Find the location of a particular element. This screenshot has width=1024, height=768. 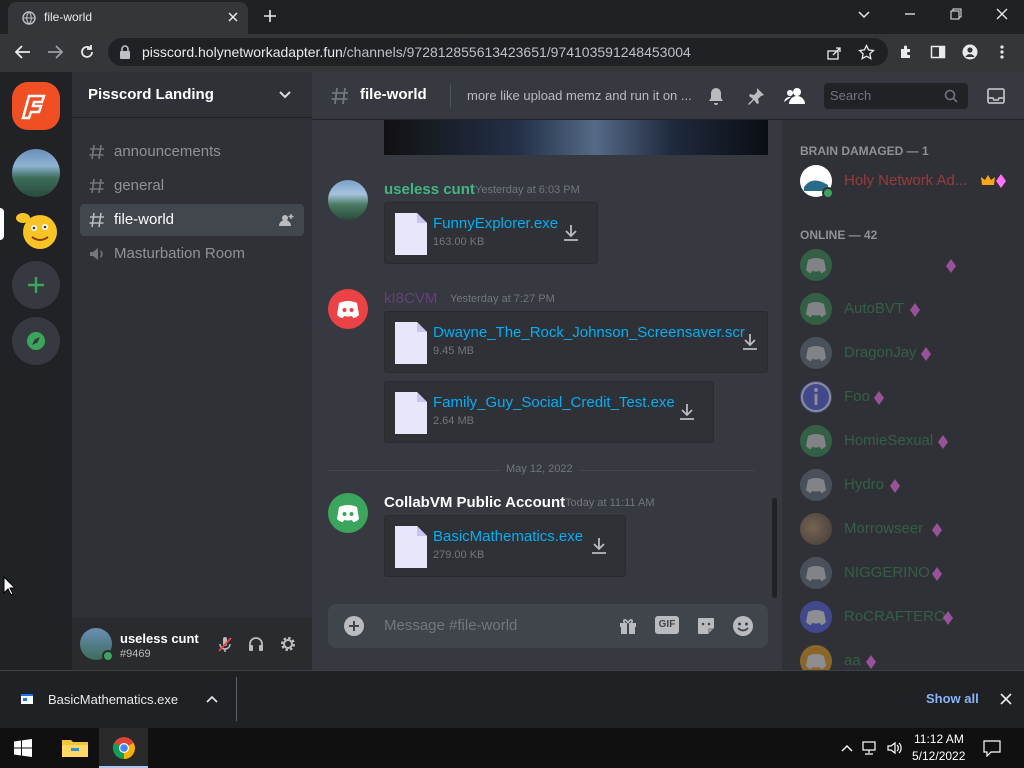

close-window-button is located at coordinates (1002, 14).